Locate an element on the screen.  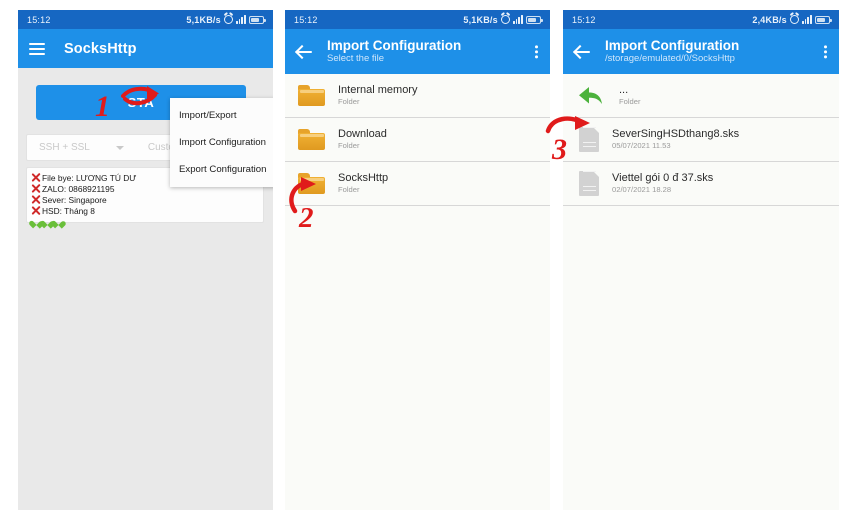
list-item-name: Internal memory is located at coordinates (378, 89).